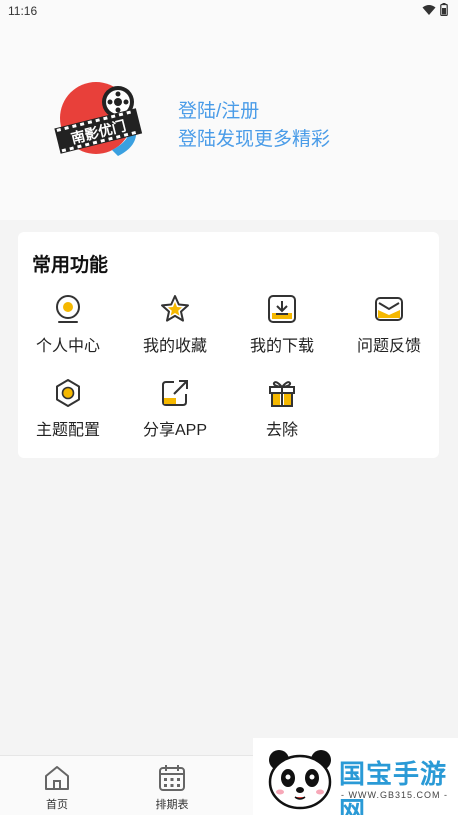 The height and width of the screenshot is (815, 458). Describe the element at coordinates (175, 308) in the screenshot. I see `star-icon` at that location.